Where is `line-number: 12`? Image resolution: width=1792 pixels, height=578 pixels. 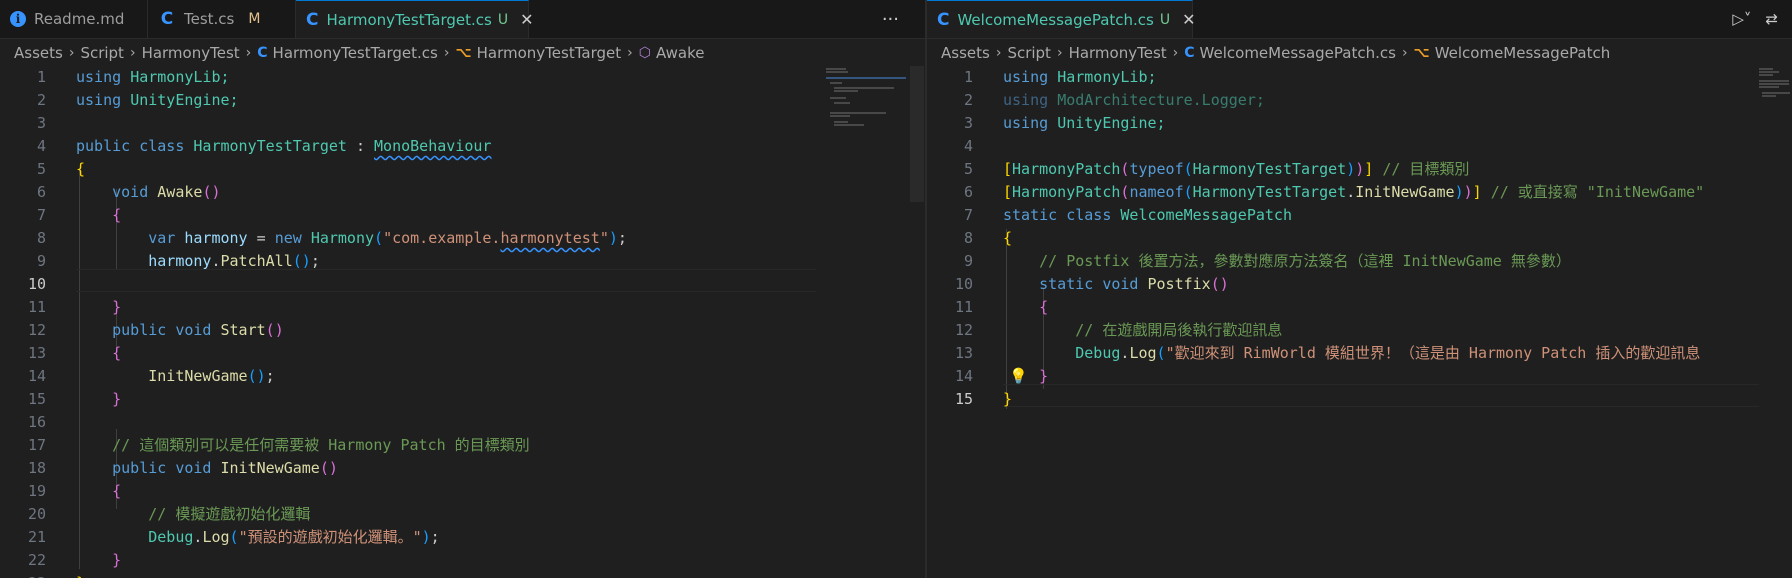 line-number: 12 is located at coordinates (963, 330).